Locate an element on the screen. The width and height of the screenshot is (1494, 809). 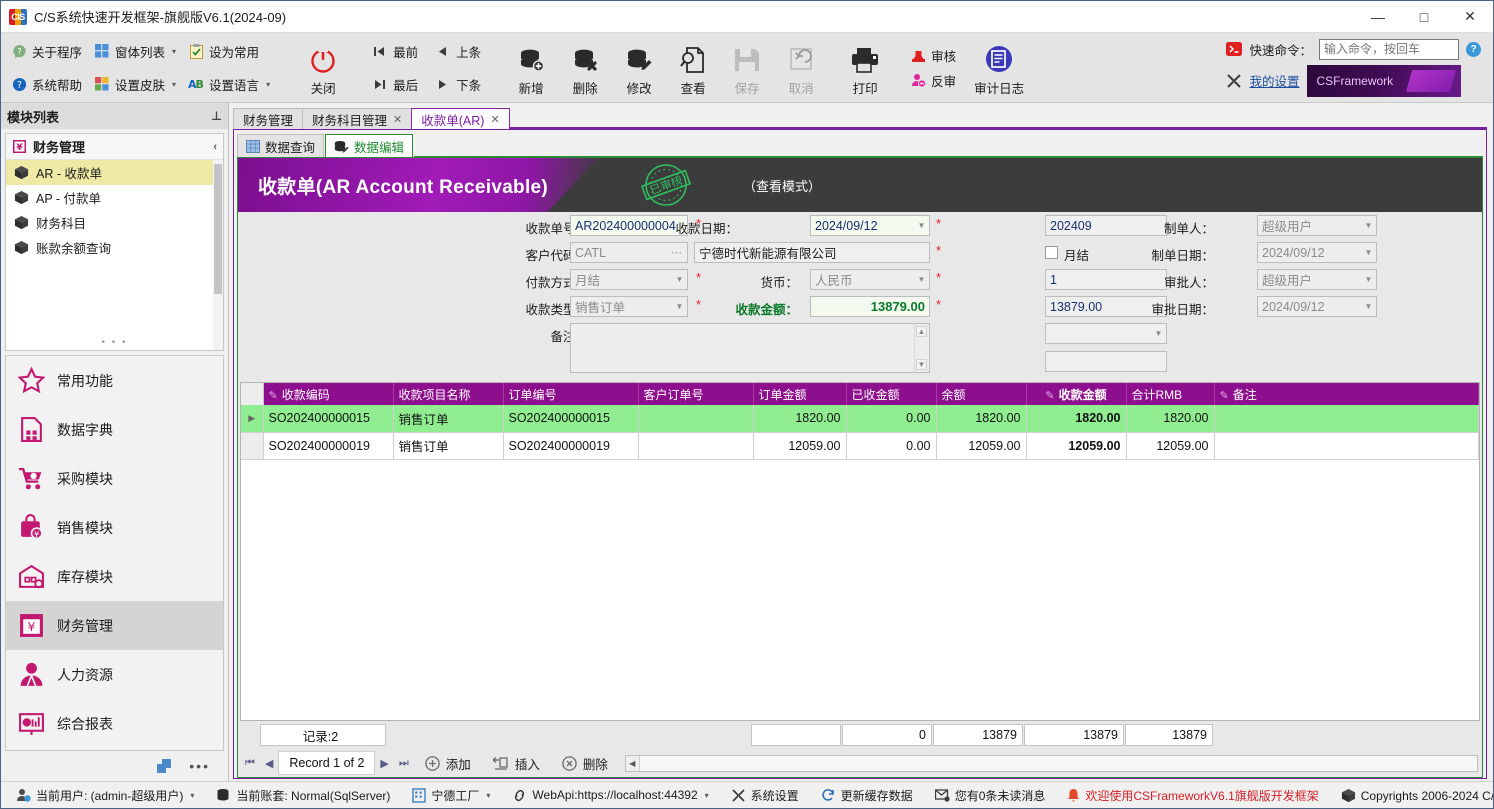
nav-prev-button: ◀ is located at coordinates (269, 763).